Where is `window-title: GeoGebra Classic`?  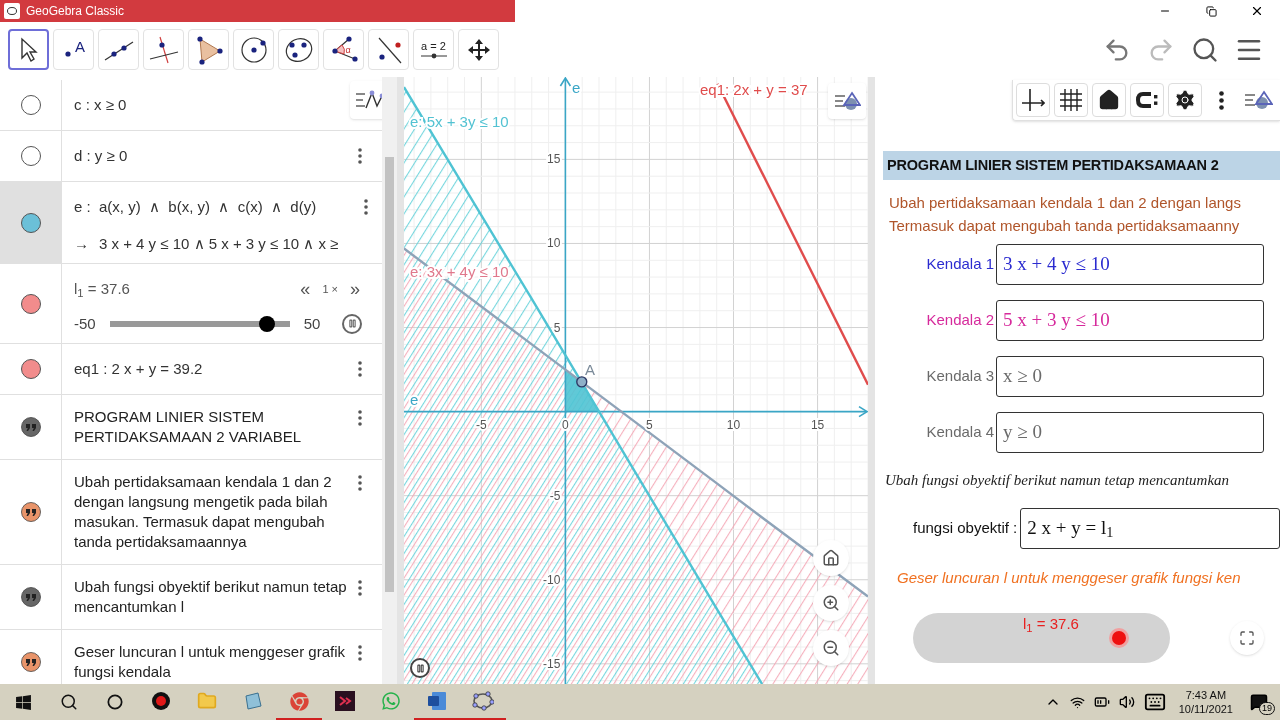 window-title: GeoGebra Classic is located at coordinates (75, 11).